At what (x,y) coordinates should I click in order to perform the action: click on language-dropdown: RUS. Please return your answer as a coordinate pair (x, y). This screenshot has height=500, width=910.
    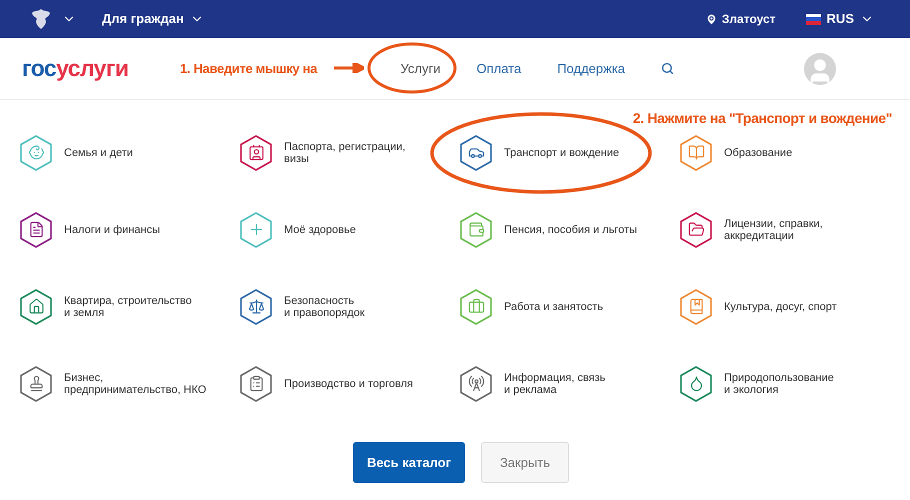
    Looking at the image, I should click on (840, 19).